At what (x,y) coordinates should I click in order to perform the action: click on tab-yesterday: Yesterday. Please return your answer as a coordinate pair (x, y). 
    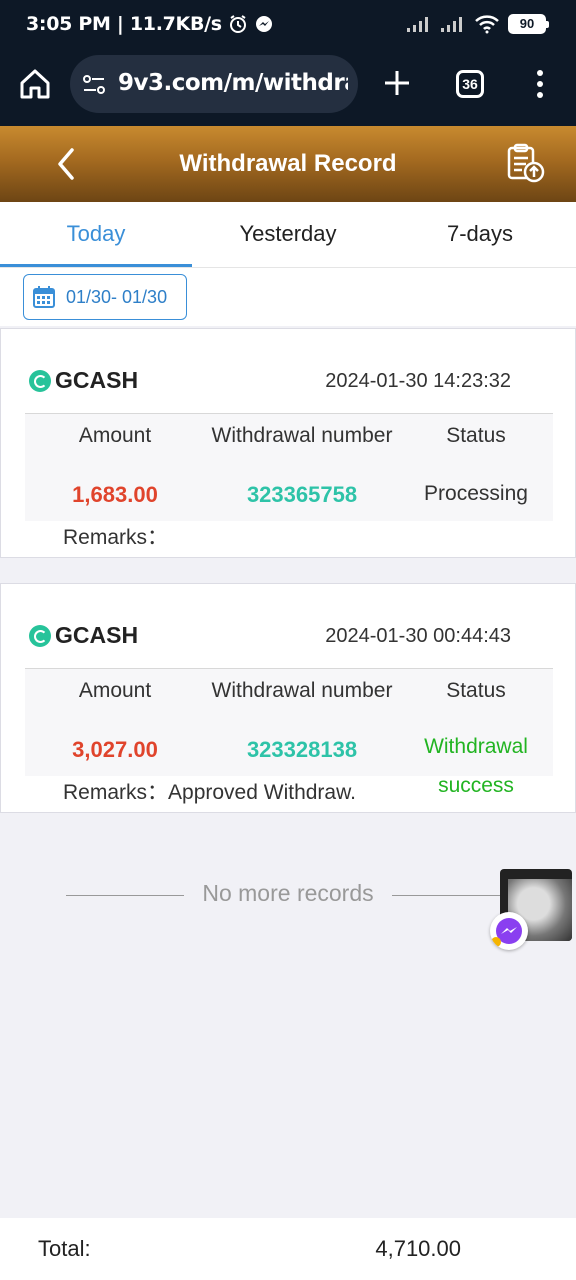
    Looking at the image, I should click on (288, 235).